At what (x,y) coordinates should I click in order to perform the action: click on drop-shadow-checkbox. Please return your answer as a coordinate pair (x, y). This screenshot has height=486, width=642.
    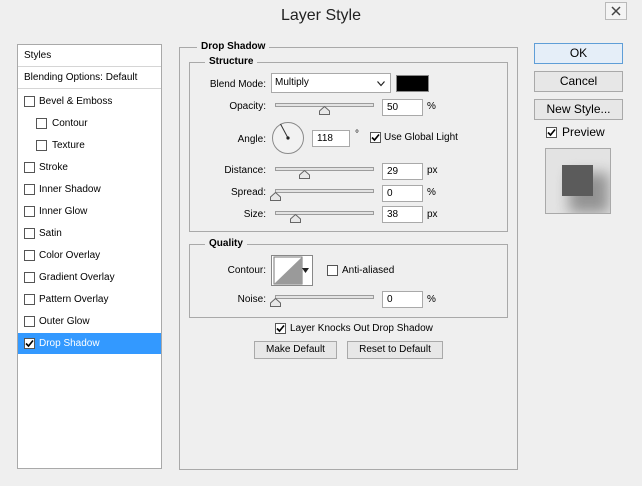
    Looking at the image, I should click on (29, 343).